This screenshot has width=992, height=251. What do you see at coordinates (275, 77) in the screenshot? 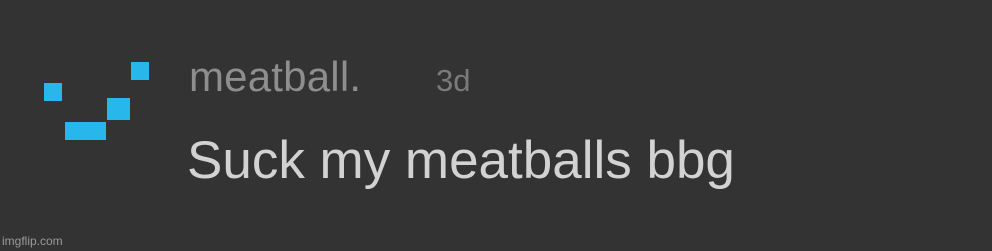
I see `comment-username: meatball.` at bounding box center [275, 77].